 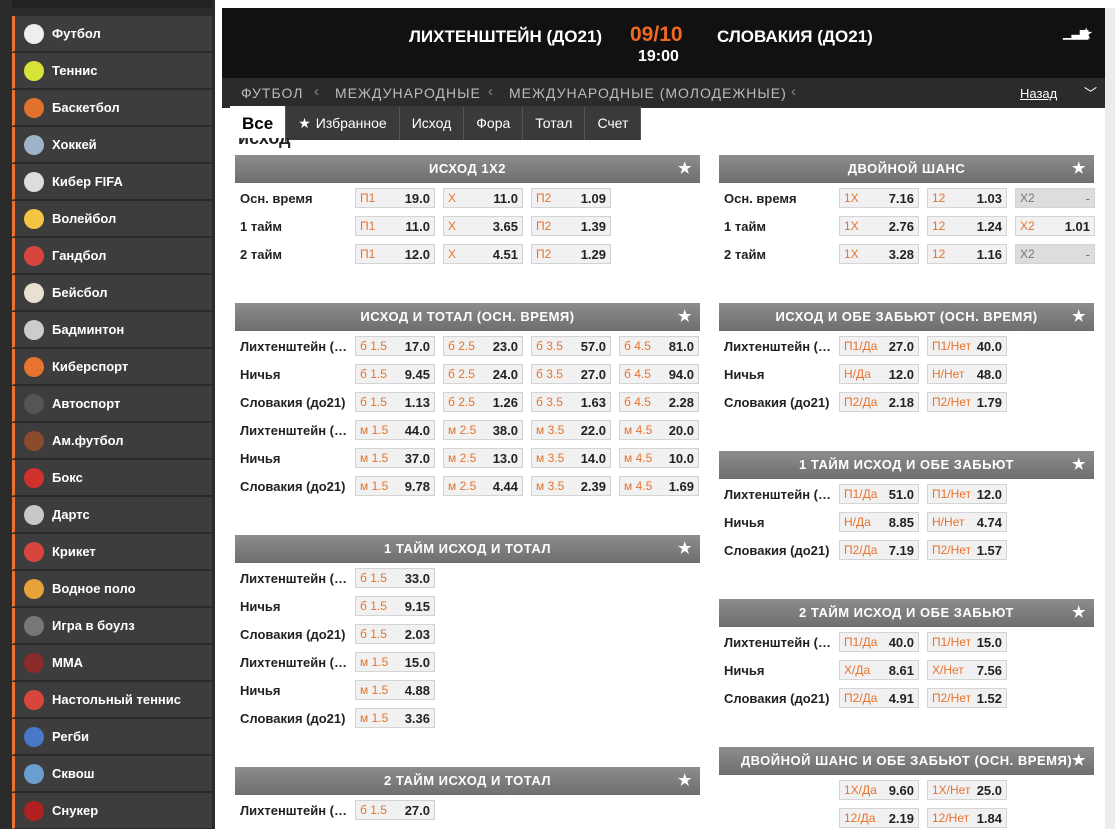 I want to click on odds-button: П1 19.0, so click(x=395, y=198).